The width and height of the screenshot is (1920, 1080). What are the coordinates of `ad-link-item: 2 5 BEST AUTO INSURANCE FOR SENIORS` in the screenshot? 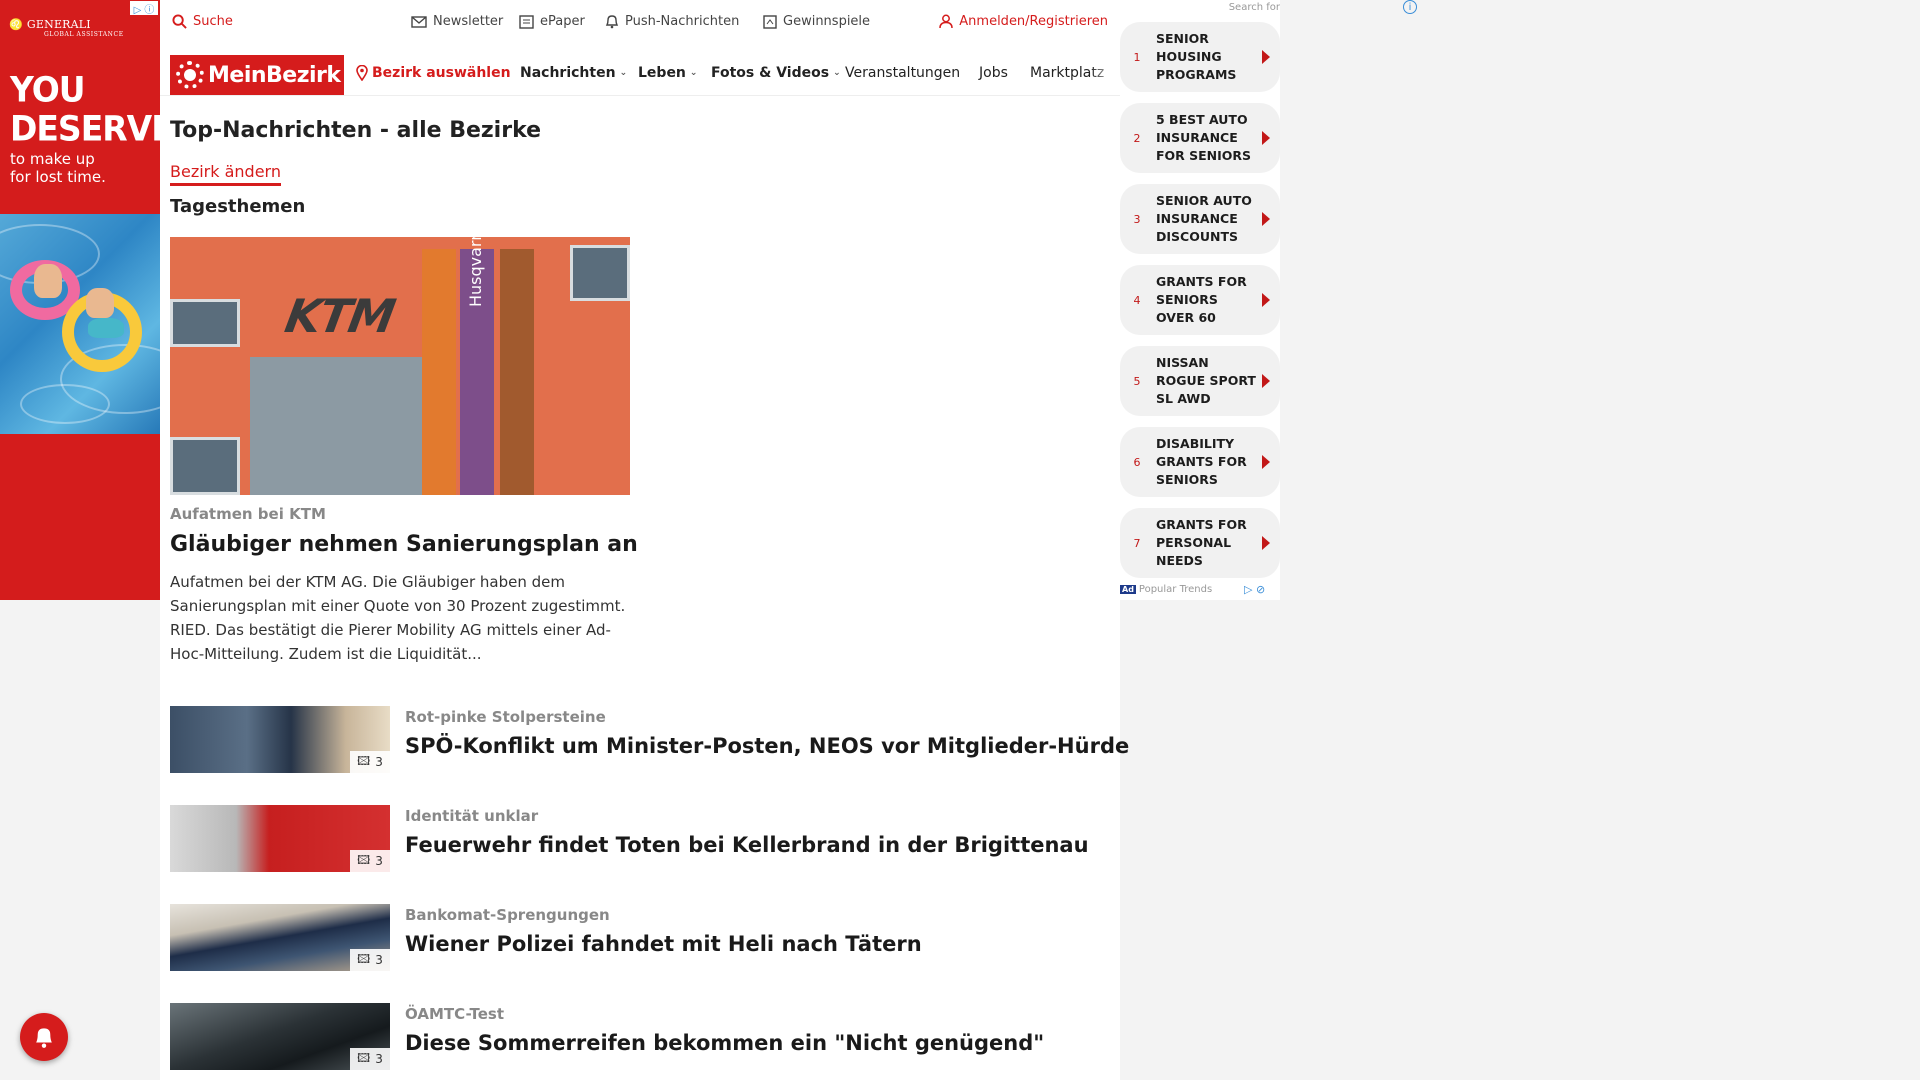 It's located at (1200, 138).